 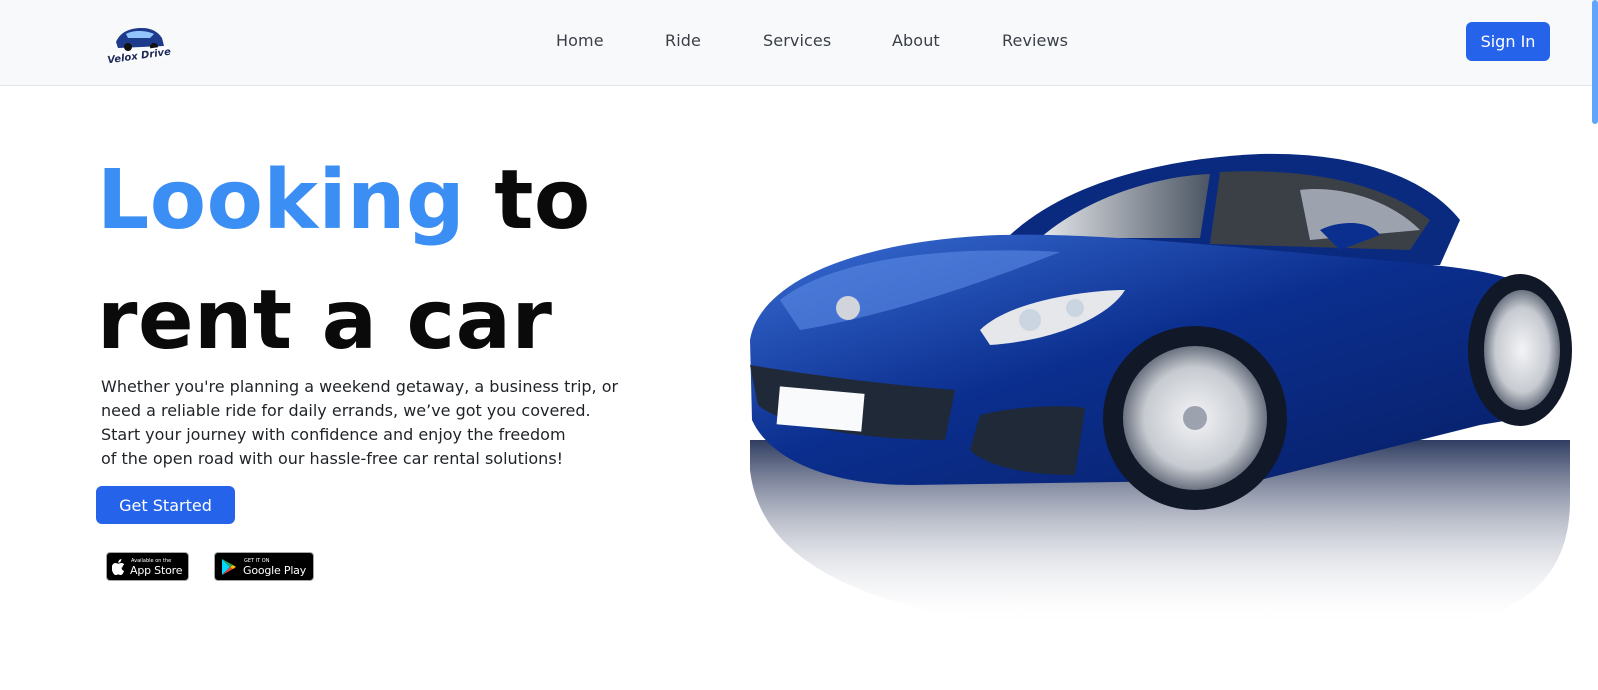 I want to click on nav-link-home: Home, so click(x=580, y=40).